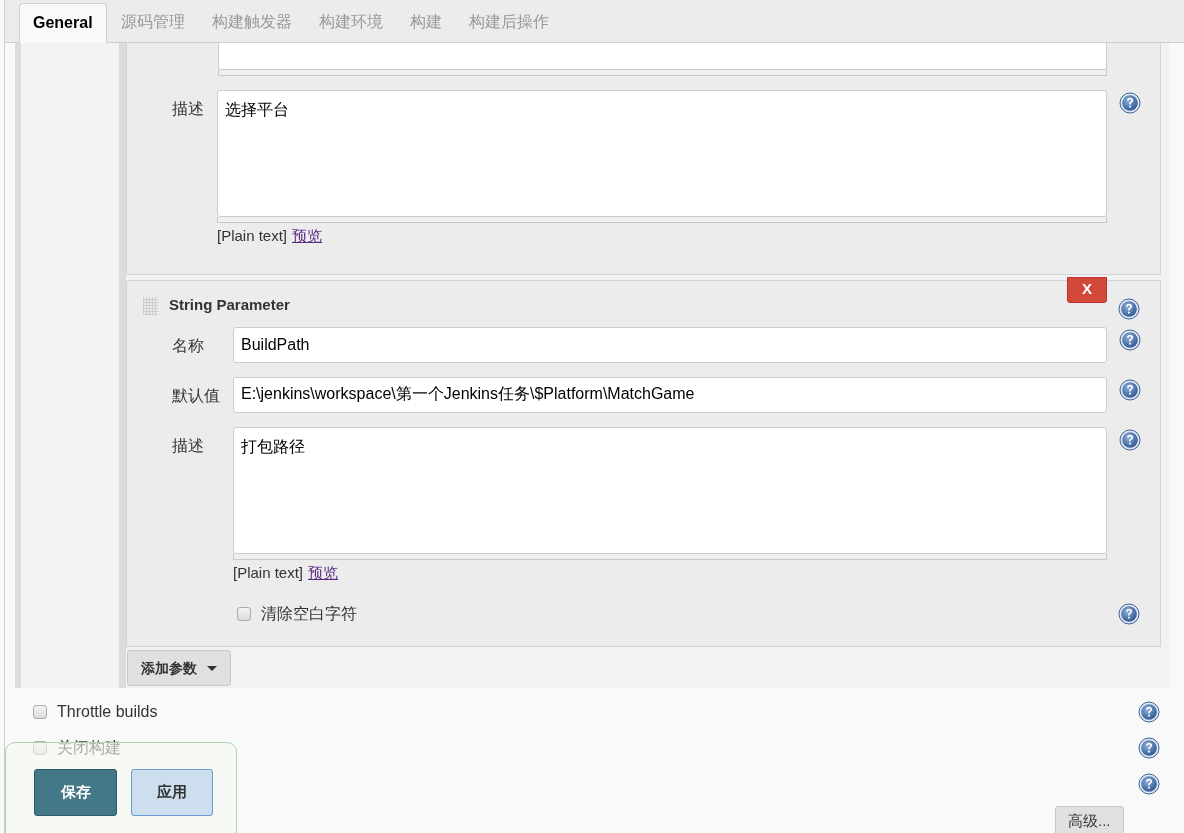 The image size is (1184, 833). I want to click on drag-handle-icon, so click(150, 305).